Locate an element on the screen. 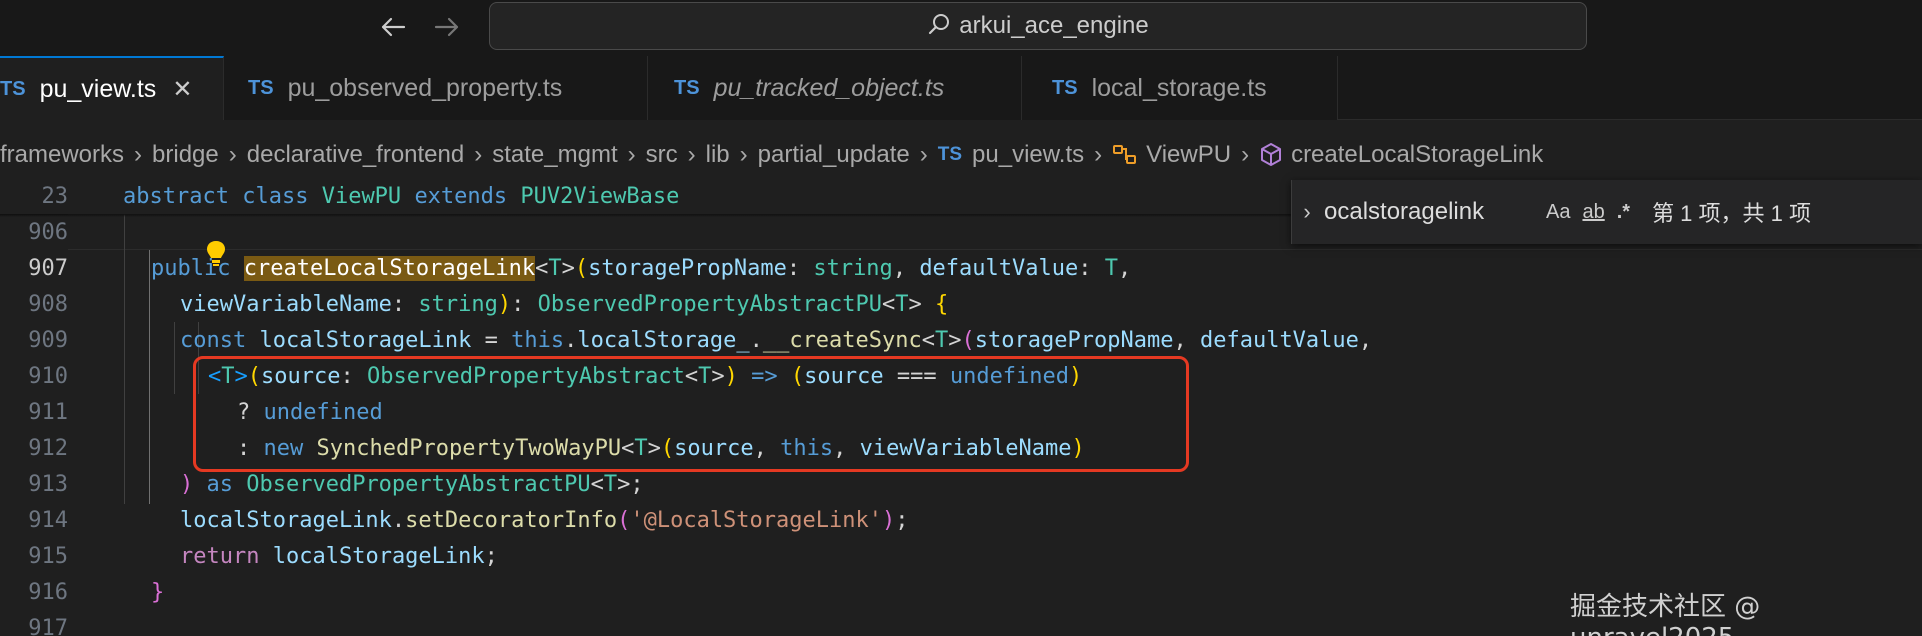 This screenshot has height=636, width=1922. tab-label: pu_observed_property.ts is located at coordinates (425, 87).